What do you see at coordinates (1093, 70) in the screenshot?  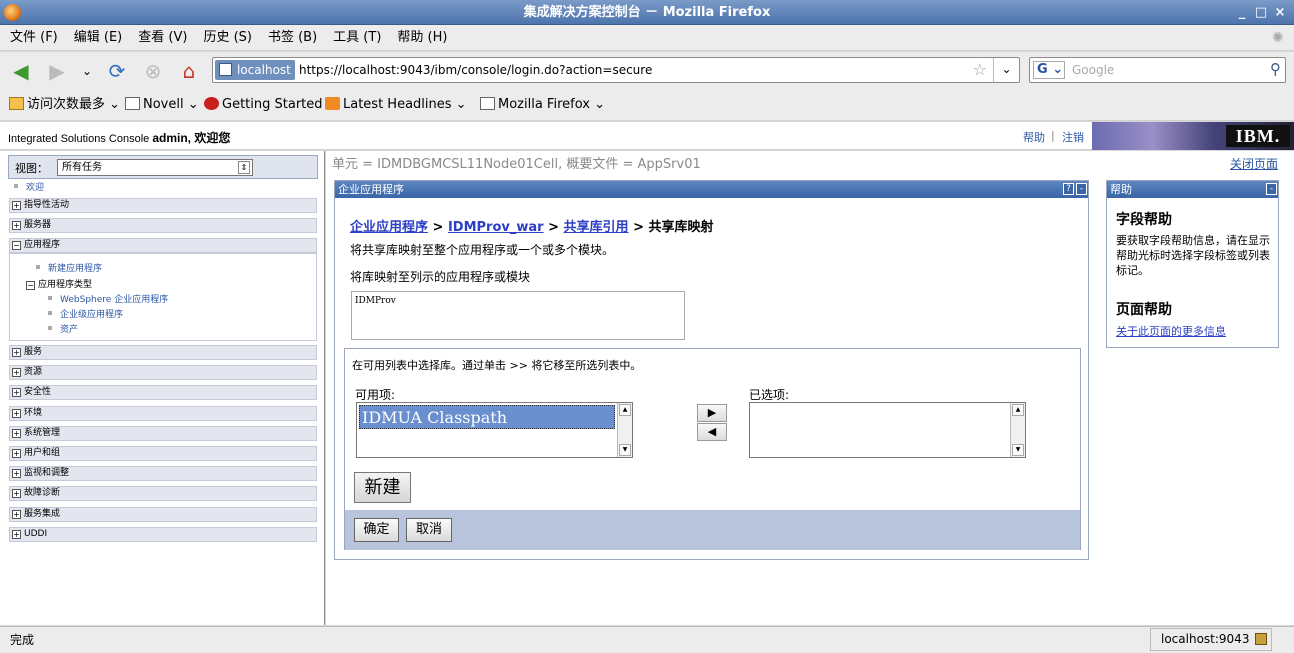 I see `search-input: Google` at bounding box center [1093, 70].